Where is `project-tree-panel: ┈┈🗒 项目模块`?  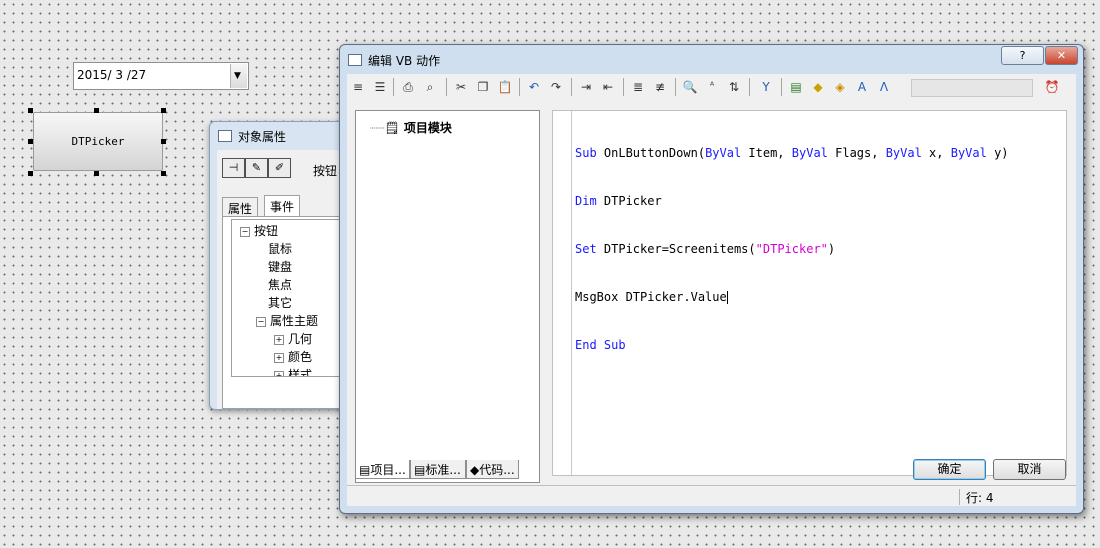
project-tree-panel: ┈┈🗒 项目模块 is located at coordinates (447, 296).